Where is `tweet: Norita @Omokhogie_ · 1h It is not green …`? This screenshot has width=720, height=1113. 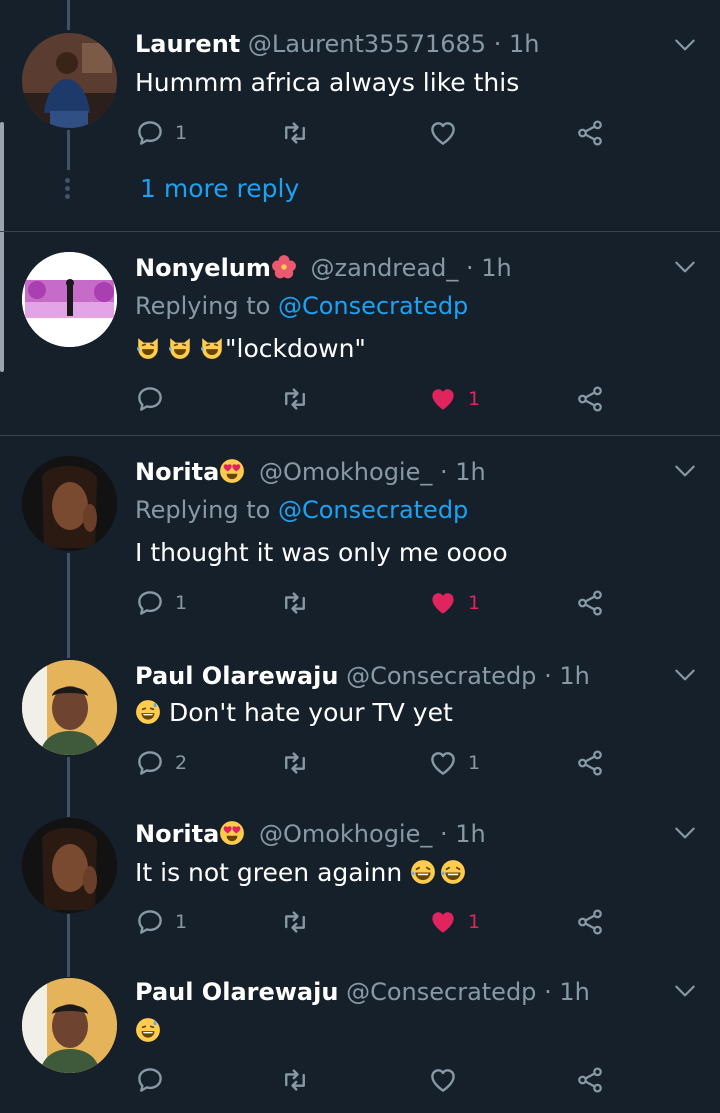 tweet: Norita @Omokhogie_ · 1h It is not green … is located at coordinates (360, 880).